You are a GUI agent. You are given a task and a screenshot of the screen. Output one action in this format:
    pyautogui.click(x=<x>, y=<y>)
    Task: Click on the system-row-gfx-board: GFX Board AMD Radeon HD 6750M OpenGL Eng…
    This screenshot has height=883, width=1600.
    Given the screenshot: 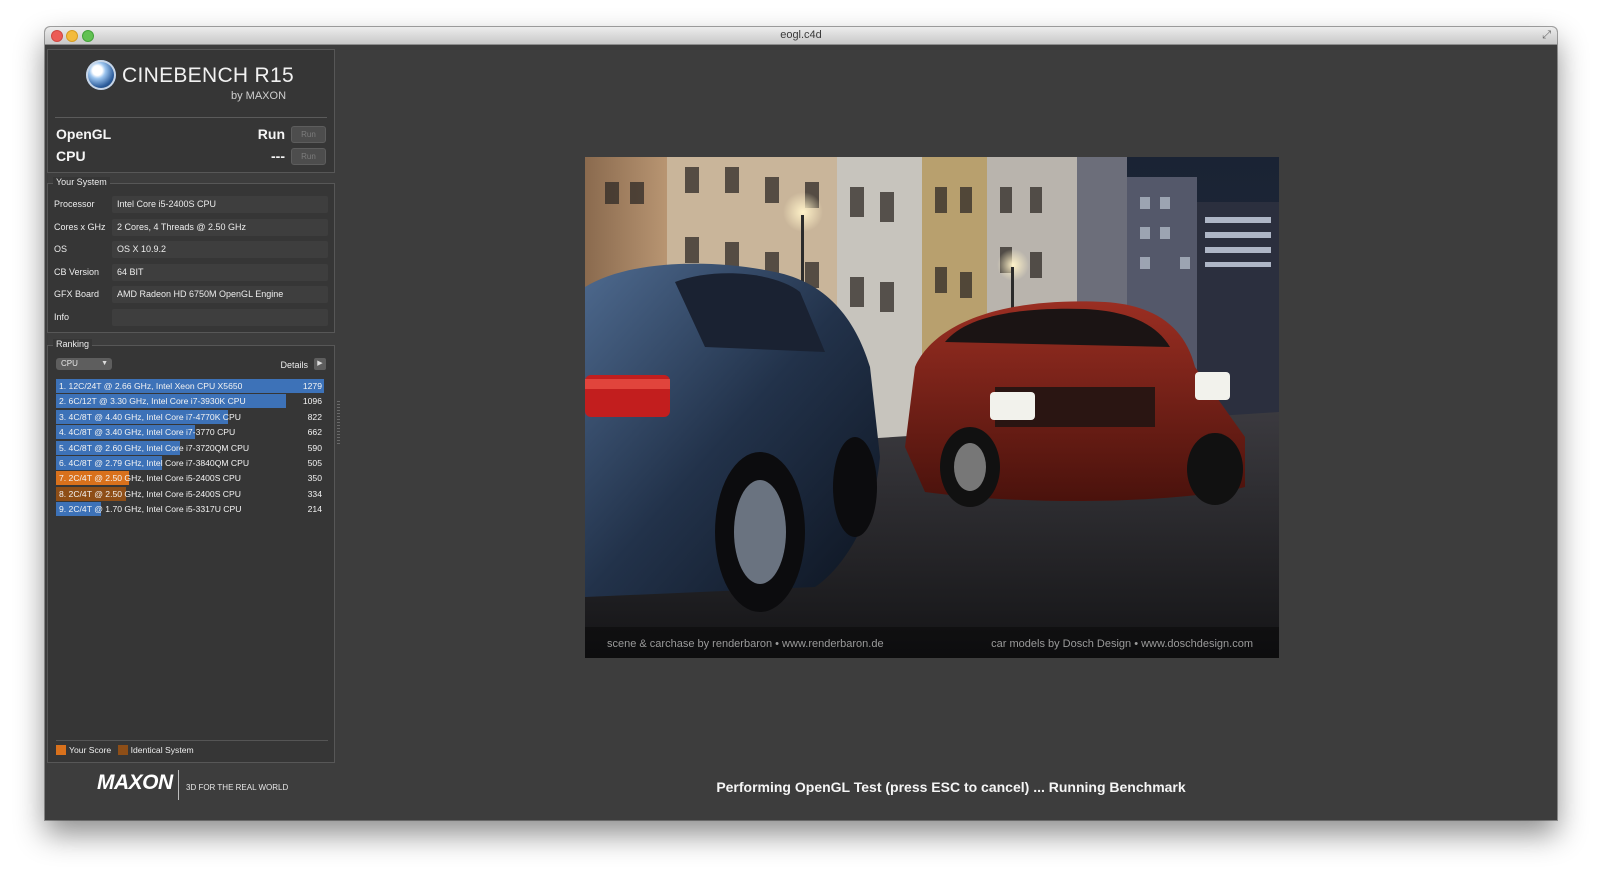 What is the action you would take?
    pyautogui.click(x=191, y=295)
    